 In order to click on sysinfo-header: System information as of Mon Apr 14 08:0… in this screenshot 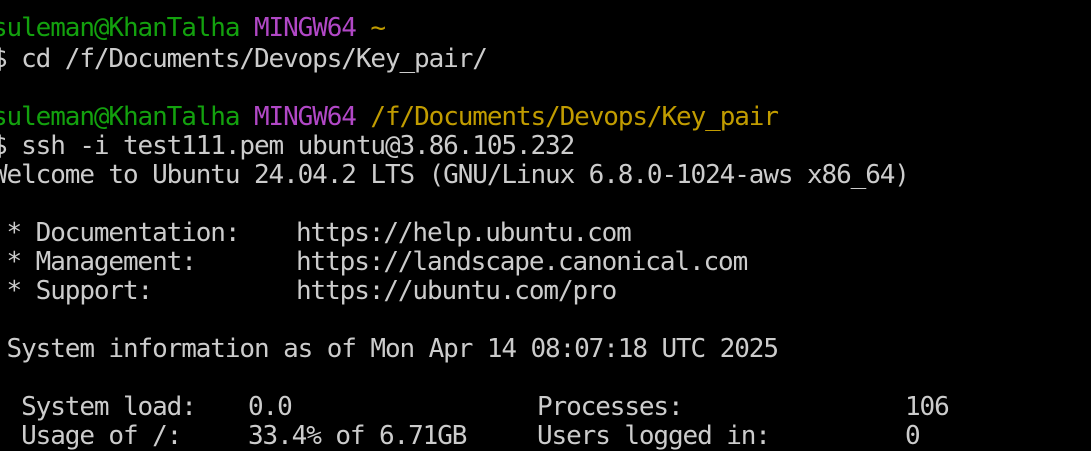, I will do `click(389, 349)`.